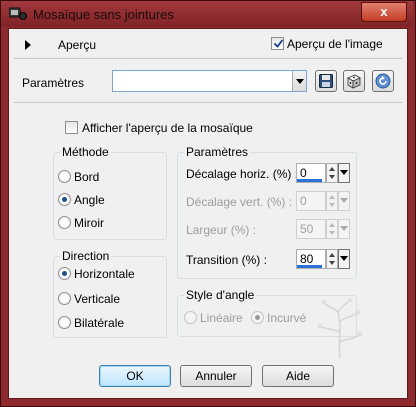 Image resolution: width=416 pixels, height=407 pixels. Describe the element at coordinates (340, 328) in the screenshot. I see `floral-watermark-icon` at that location.